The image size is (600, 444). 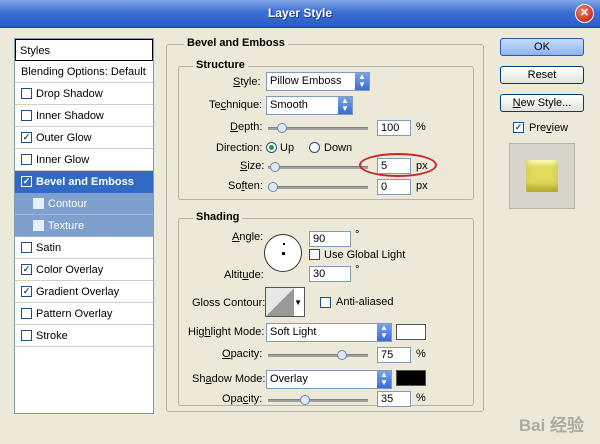 What do you see at coordinates (338, 148) in the screenshot?
I see `direction-down-label: Down` at bounding box center [338, 148].